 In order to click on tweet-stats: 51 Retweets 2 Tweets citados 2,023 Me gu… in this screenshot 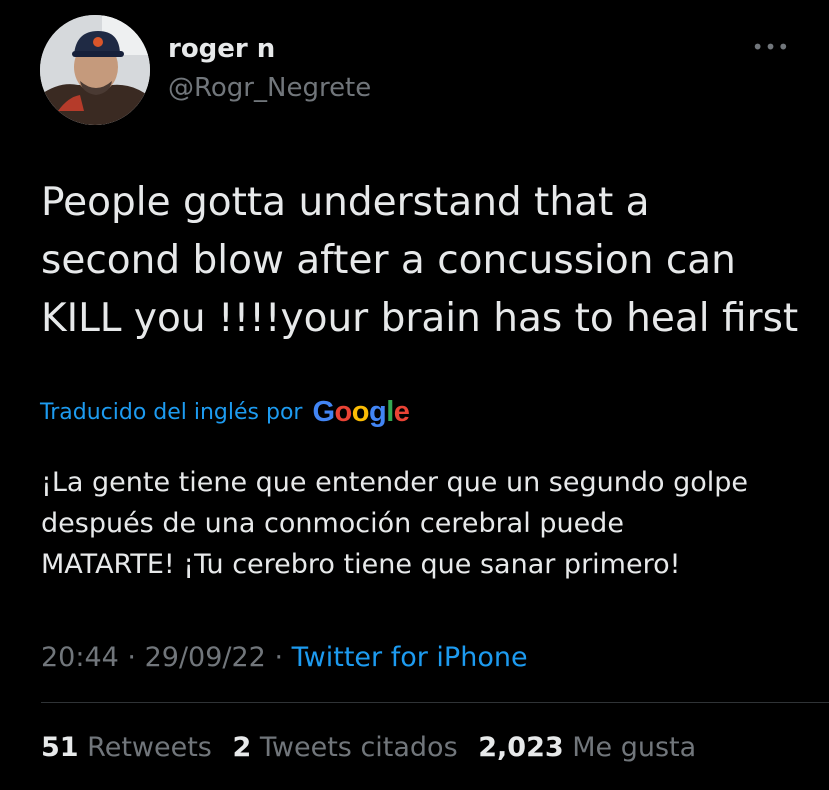, I will do `click(374, 748)`.